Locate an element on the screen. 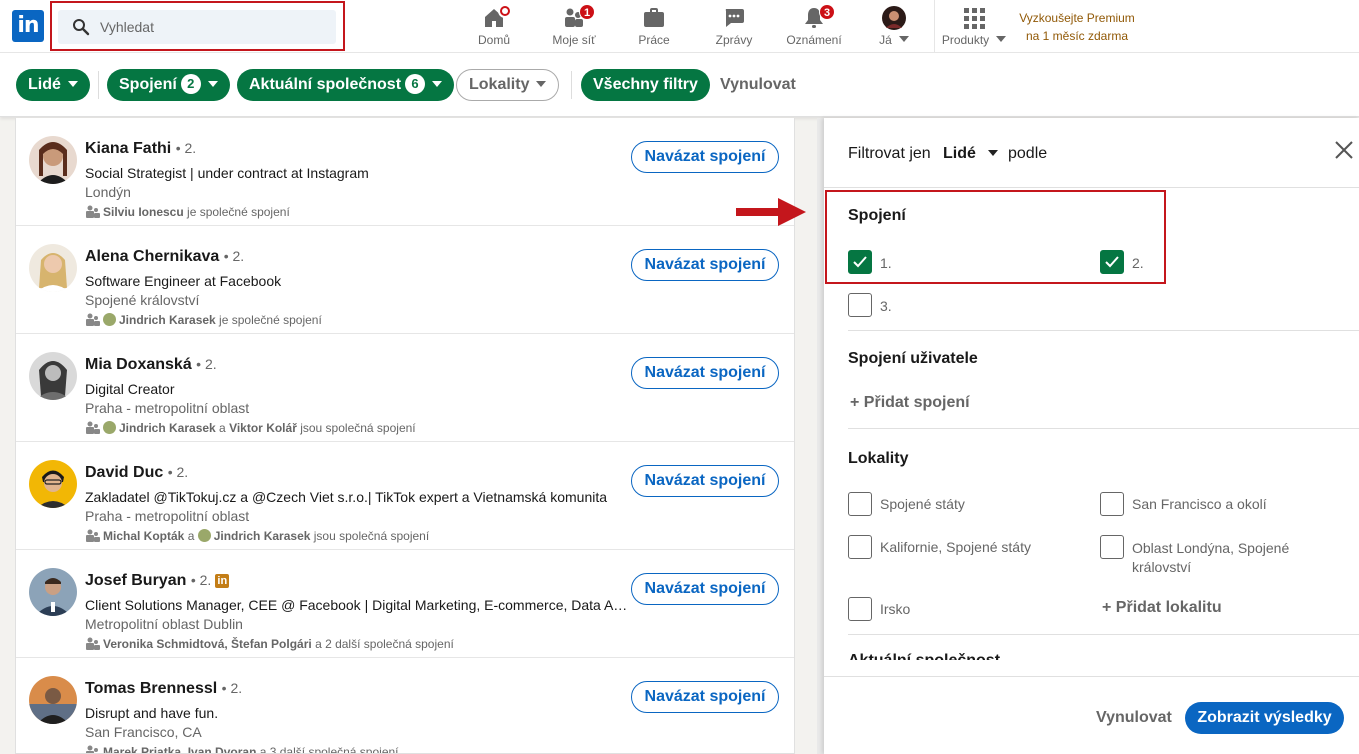  filter-separator is located at coordinates (571, 85).